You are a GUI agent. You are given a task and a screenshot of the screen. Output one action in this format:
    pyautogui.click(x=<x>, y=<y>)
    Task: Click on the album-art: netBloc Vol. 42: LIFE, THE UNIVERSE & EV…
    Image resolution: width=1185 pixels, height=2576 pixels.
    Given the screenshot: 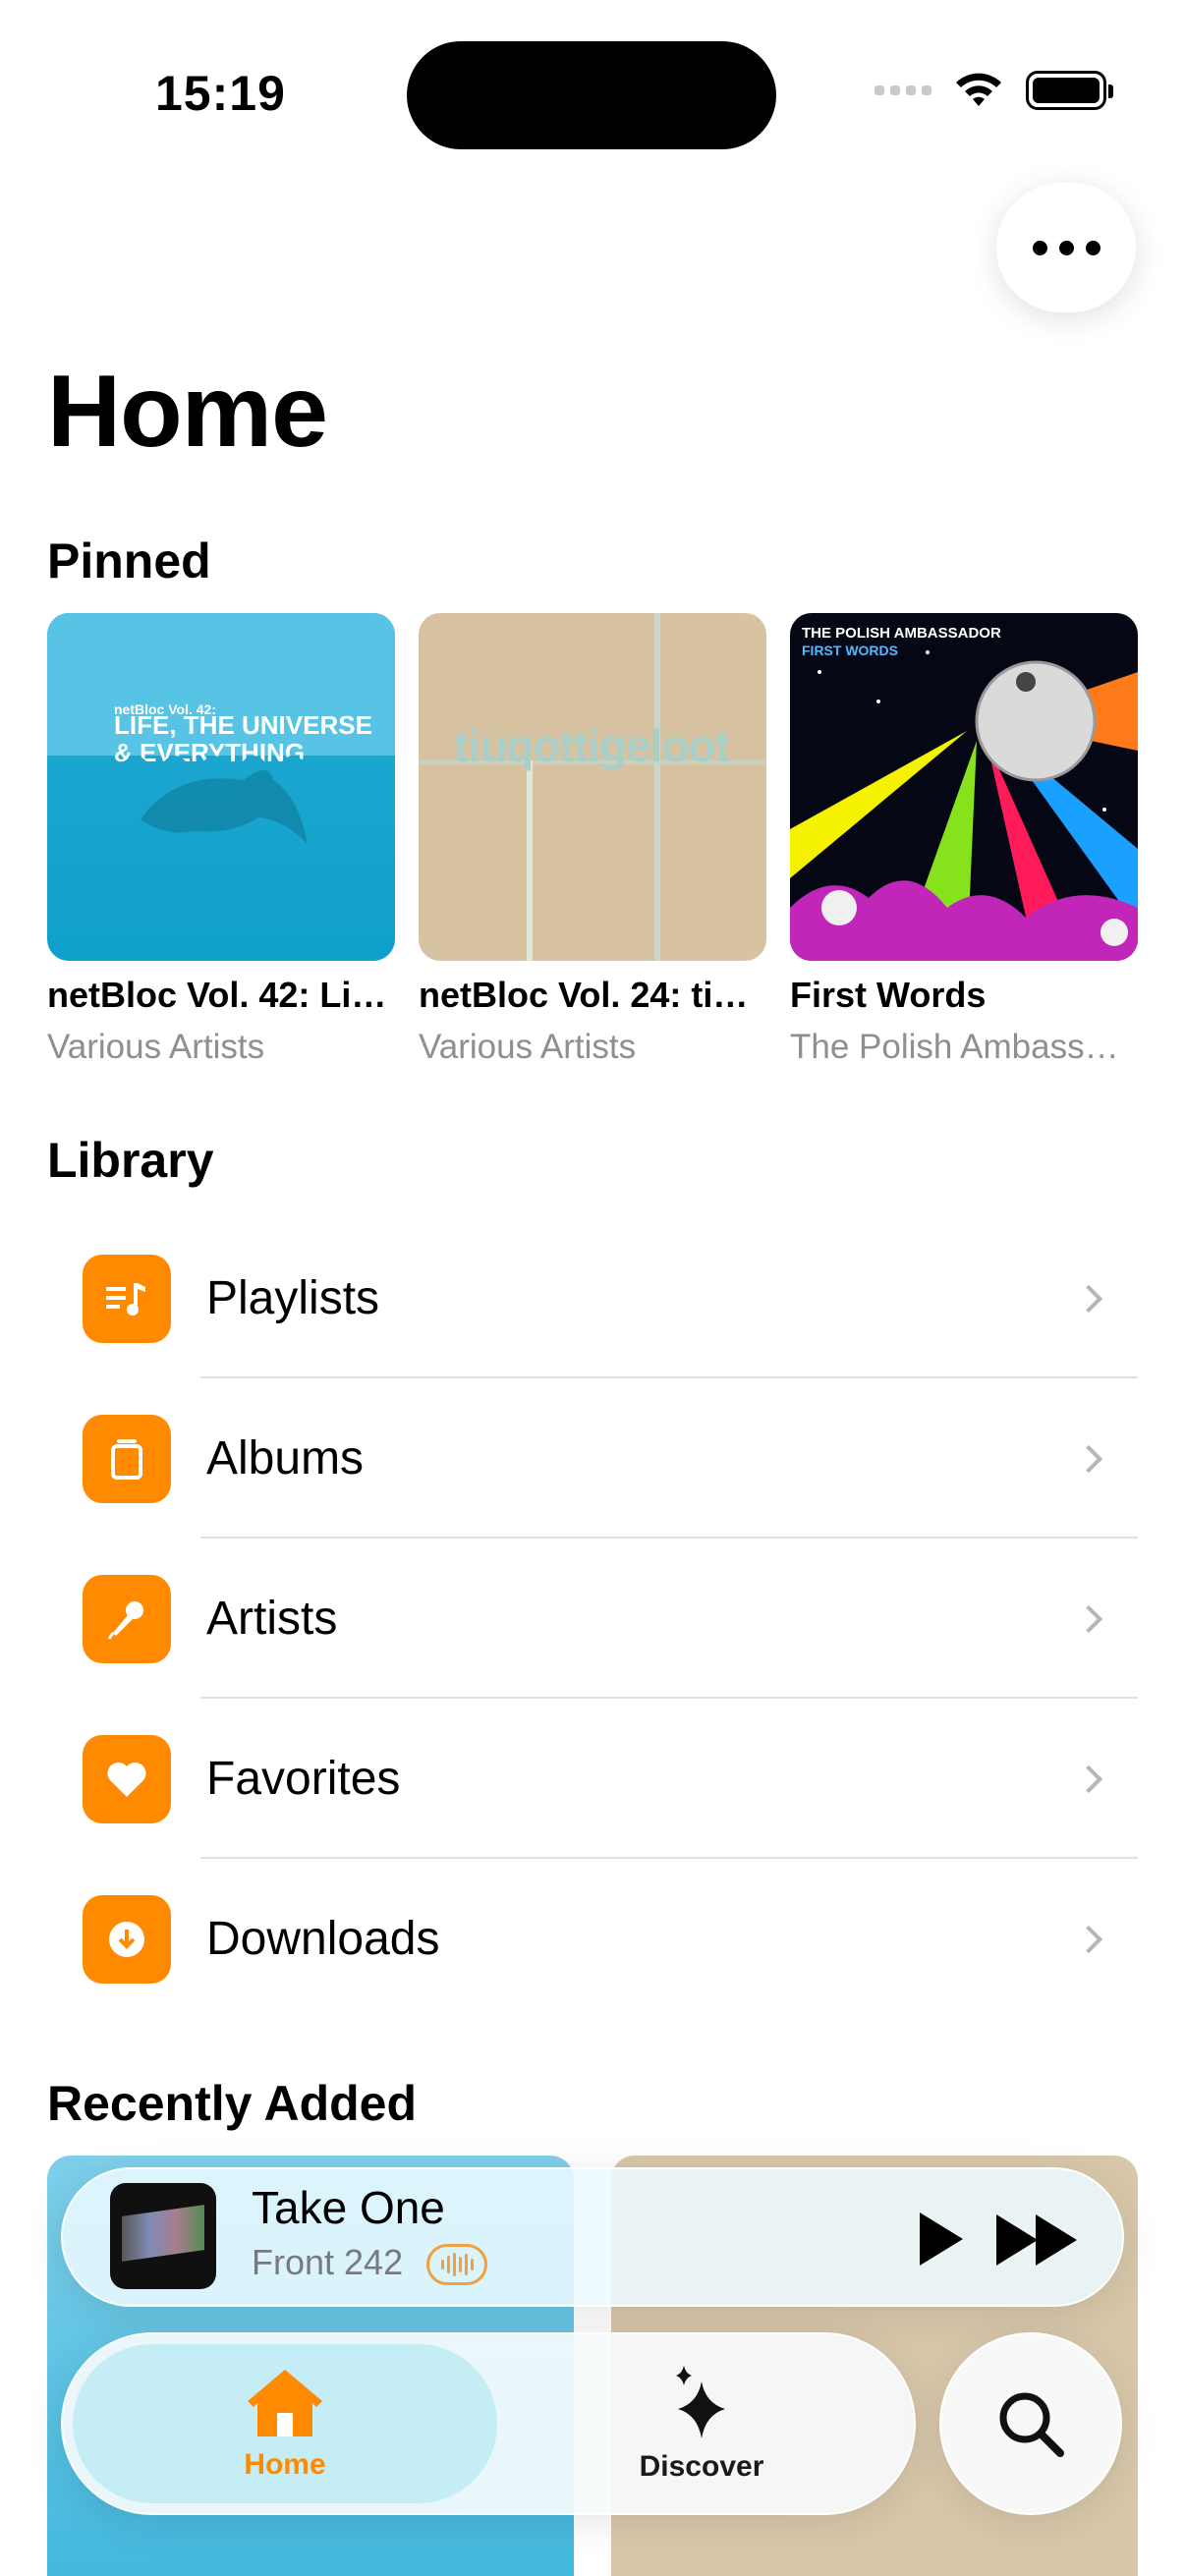 What is the action you would take?
    pyautogui.click(x=221, y=787)
    